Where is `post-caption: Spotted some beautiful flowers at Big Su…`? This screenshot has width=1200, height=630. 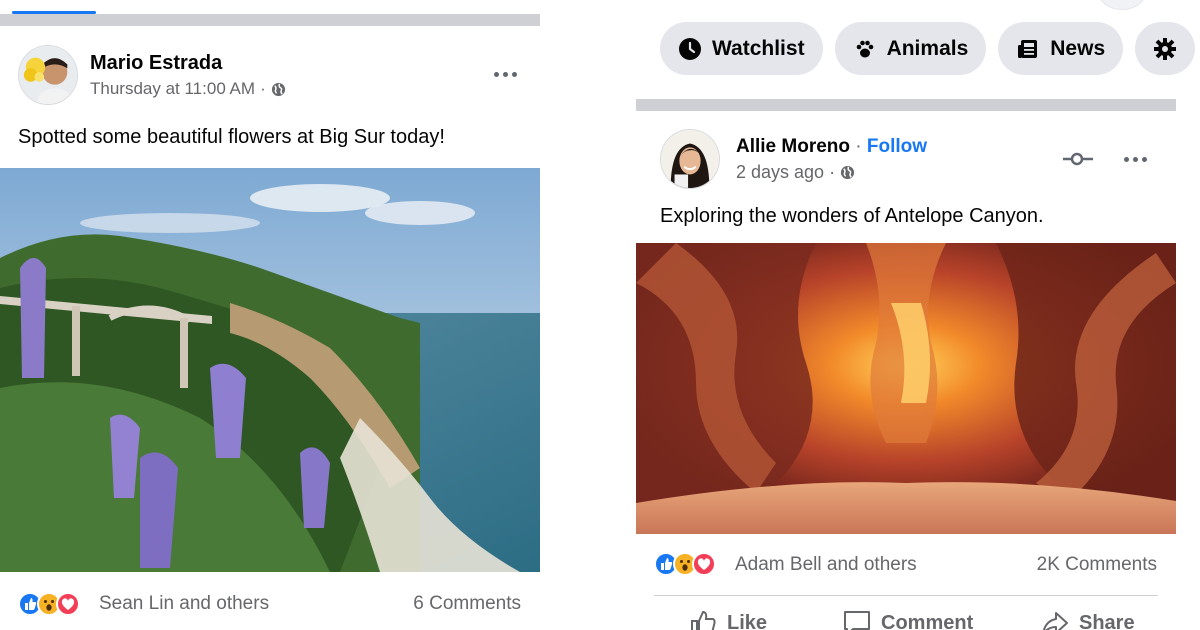 post-caption: Spotted some beautiful flowers at Big Su… is located at coordinates (231, 137).